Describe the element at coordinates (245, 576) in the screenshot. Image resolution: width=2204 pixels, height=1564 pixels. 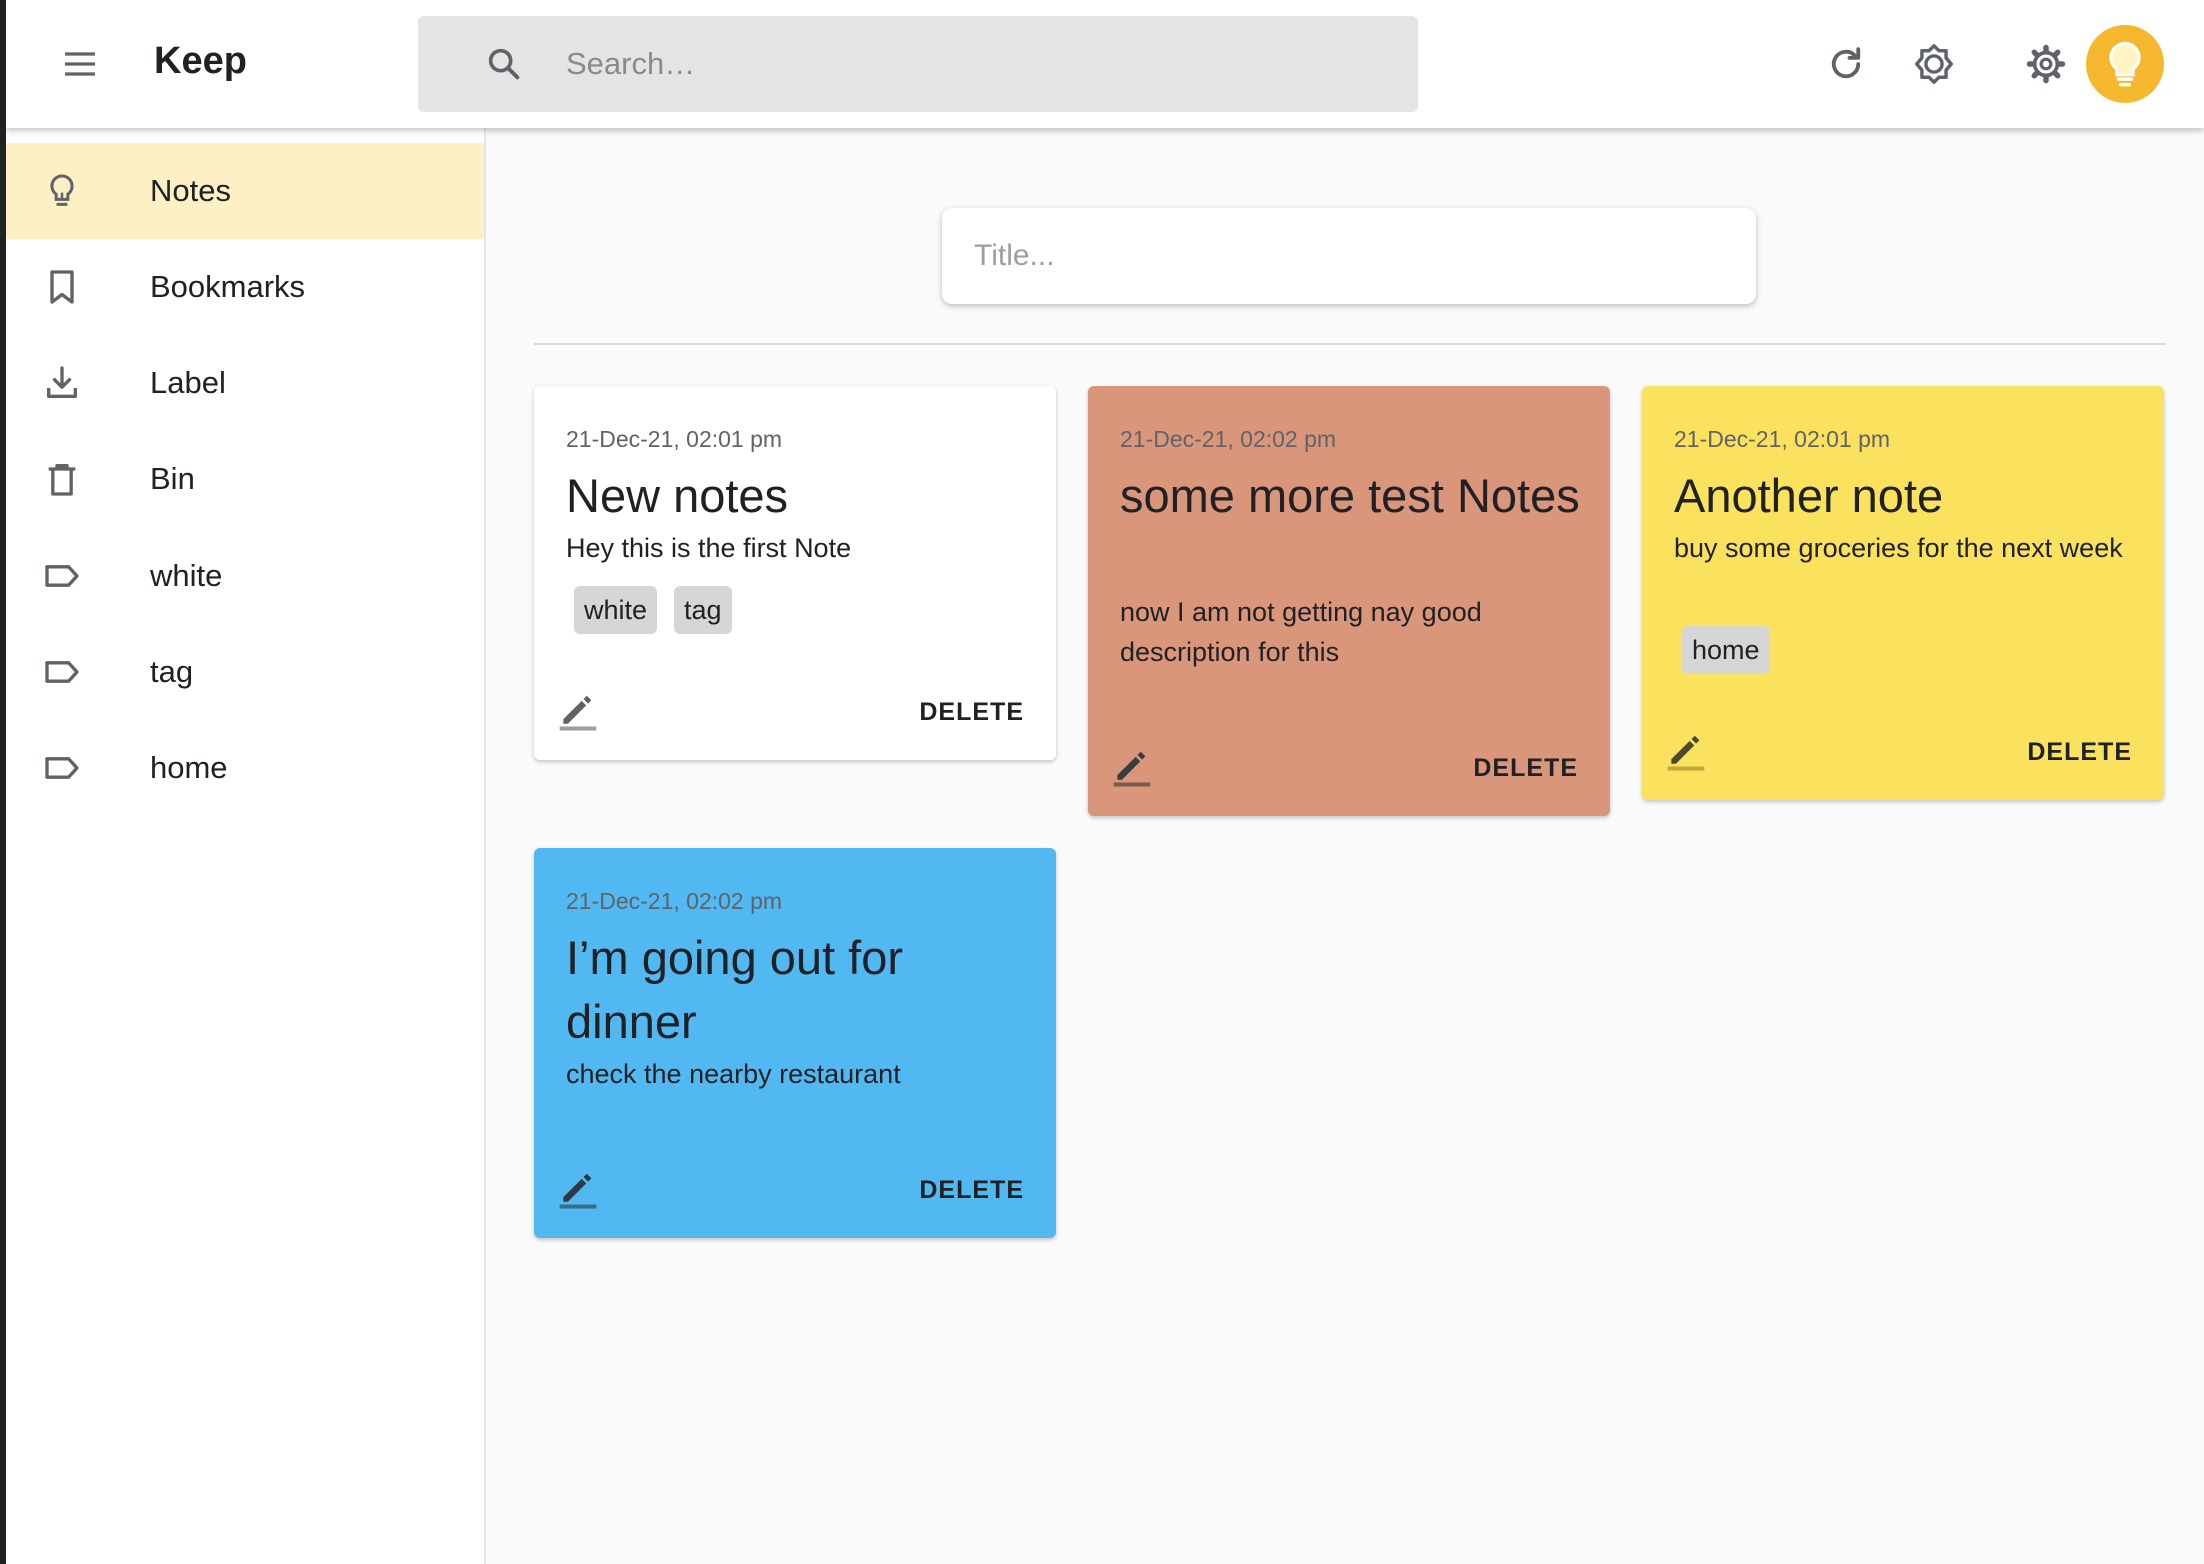
I see `sidebar-item-white: white` at that location.